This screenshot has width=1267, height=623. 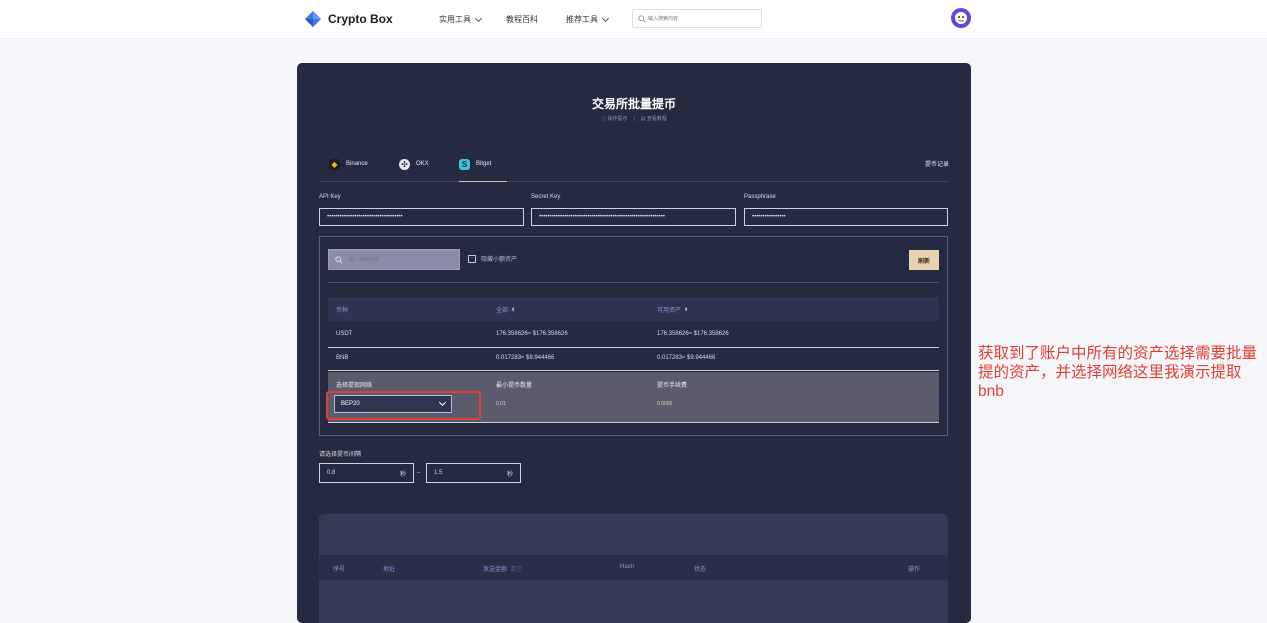 What do you see at coordinates (846, 217) in the screenshot?
I see `passphrase-input: ••••••••••••••••` at bounding box center [846, 217].